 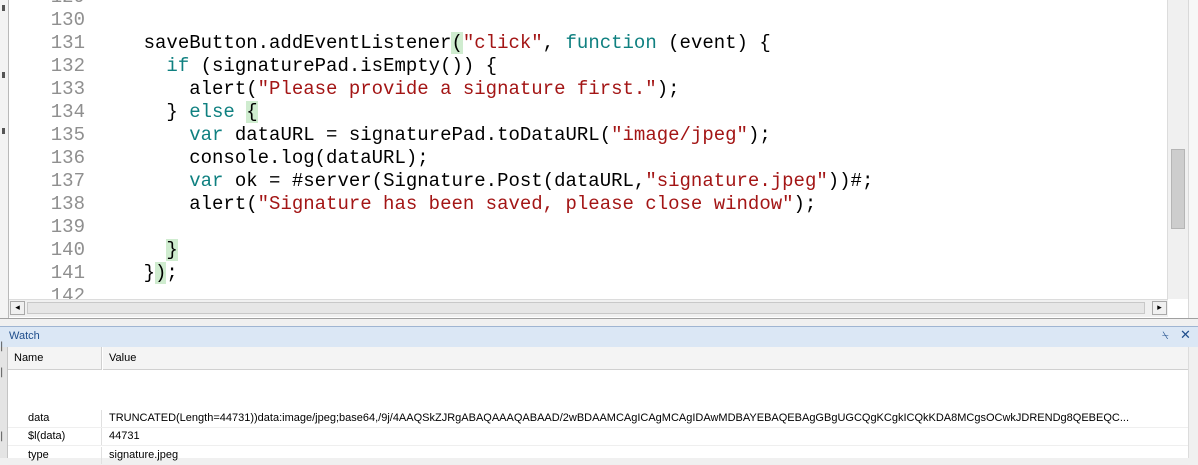 I want to click on column-header-value: Value, so click(x=645, y=358).